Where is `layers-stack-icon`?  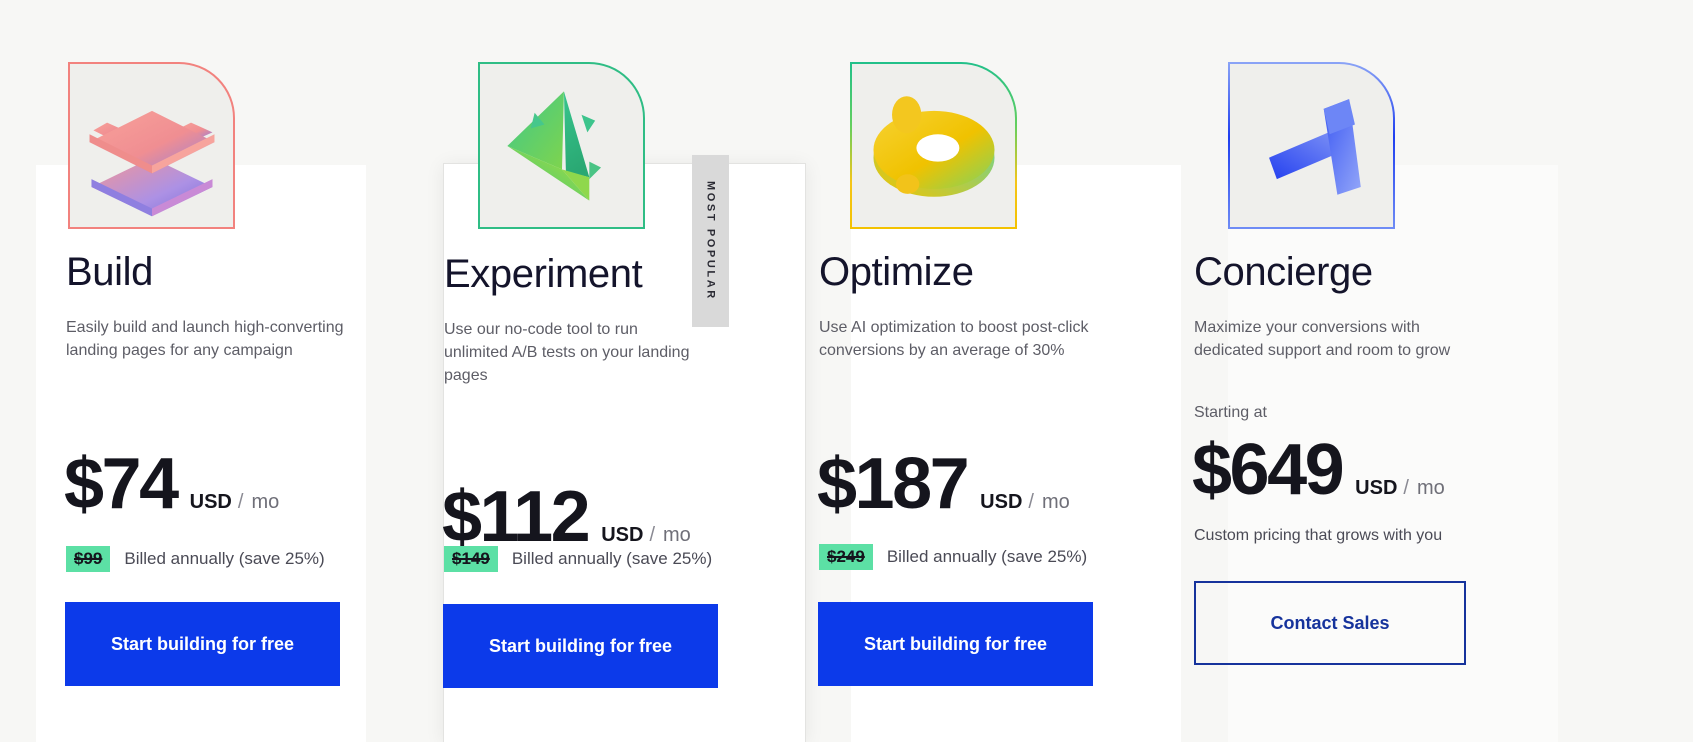 layers-stack-icon is located at coordinates (151, 145).